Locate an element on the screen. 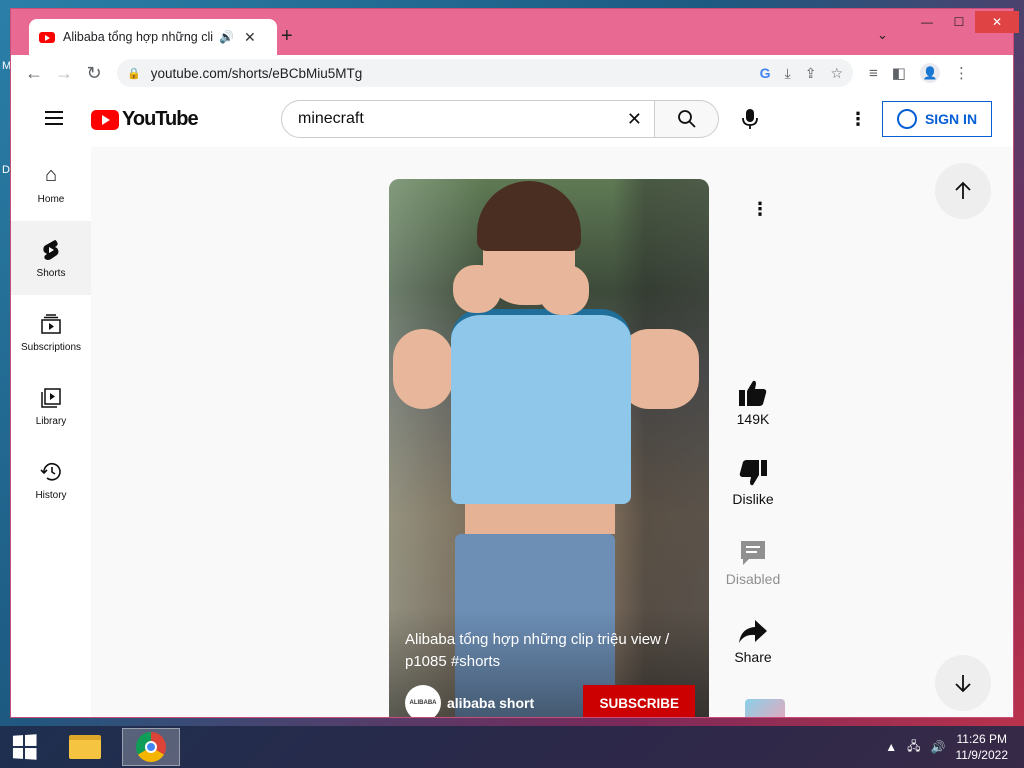 Image resolution: width=1024 pixels, height=768 pixels. dislike-button: Dislike is located at coordinates (753, 483).